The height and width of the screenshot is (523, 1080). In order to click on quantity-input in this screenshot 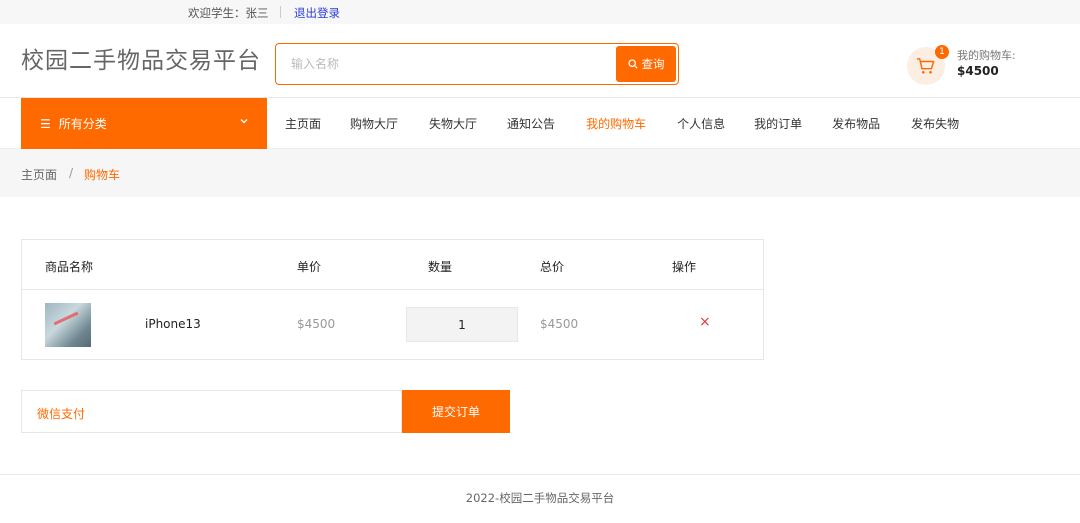, I will do `click(462, 324)`.